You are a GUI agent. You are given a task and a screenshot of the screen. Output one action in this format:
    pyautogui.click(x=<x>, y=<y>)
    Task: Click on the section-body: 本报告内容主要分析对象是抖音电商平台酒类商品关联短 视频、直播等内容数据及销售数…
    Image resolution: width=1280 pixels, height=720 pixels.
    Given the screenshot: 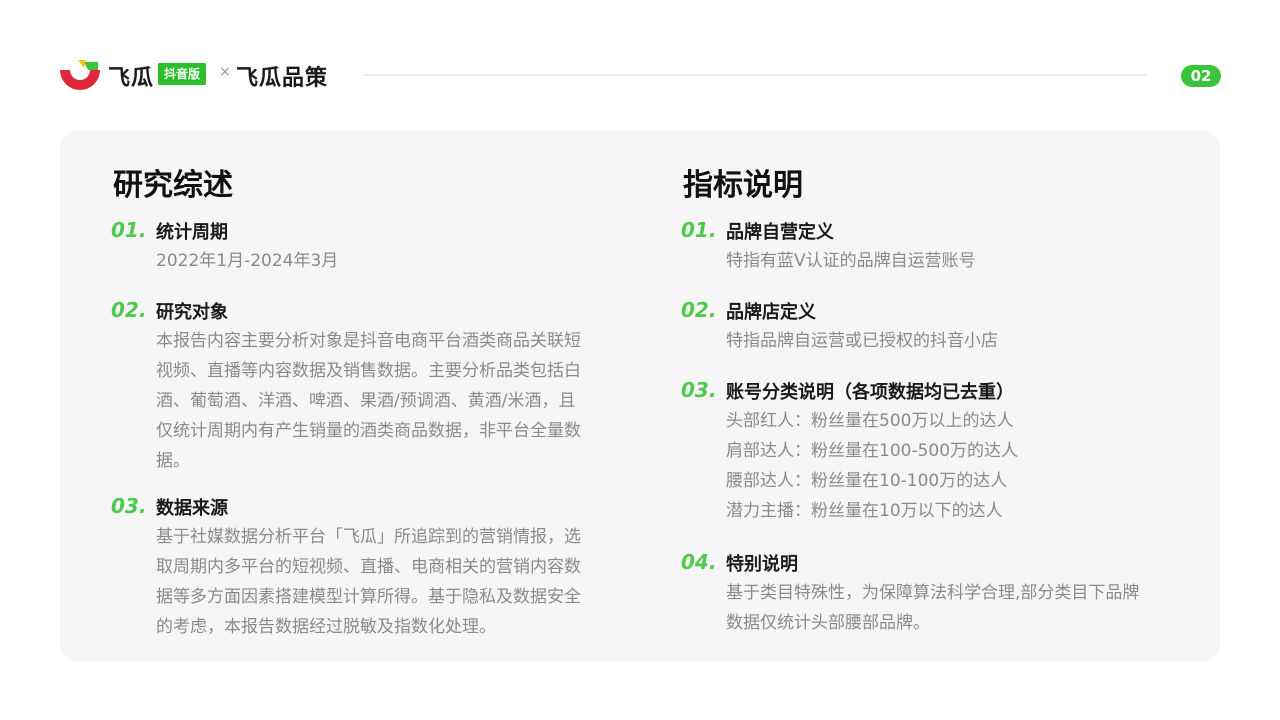 What is the action you would take?
    pyautogui.click(x=379, y=401)
    